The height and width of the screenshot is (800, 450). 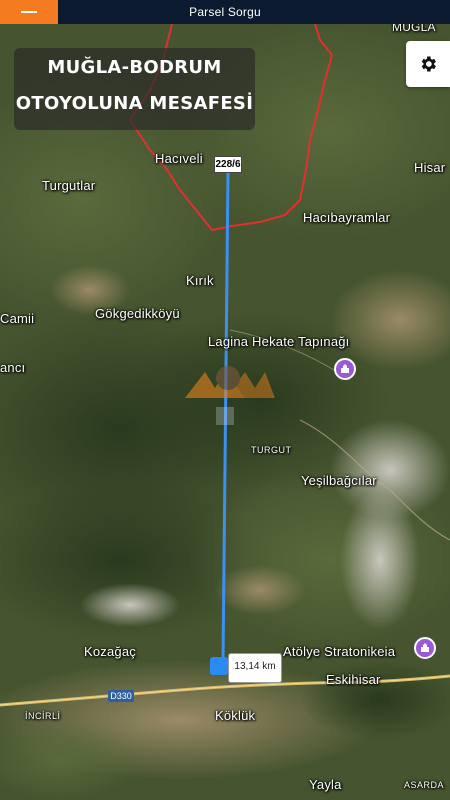 What do you see at coordinates (424, 785) in the screenshot?
I see `place-label: ASARDA` at bounding box center [424, 785].